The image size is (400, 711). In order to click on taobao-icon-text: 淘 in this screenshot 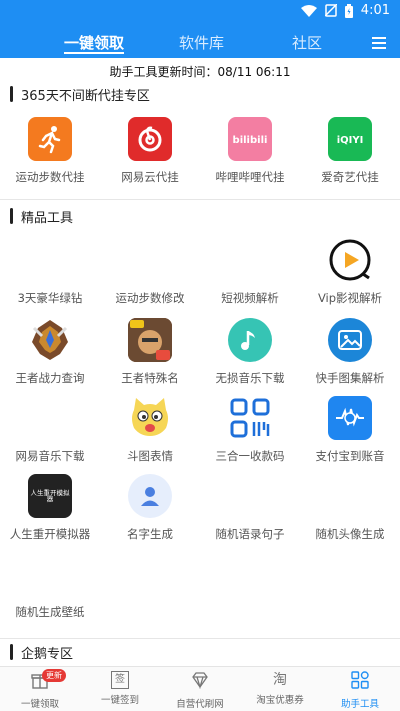, I will do `click(280, 680)`.